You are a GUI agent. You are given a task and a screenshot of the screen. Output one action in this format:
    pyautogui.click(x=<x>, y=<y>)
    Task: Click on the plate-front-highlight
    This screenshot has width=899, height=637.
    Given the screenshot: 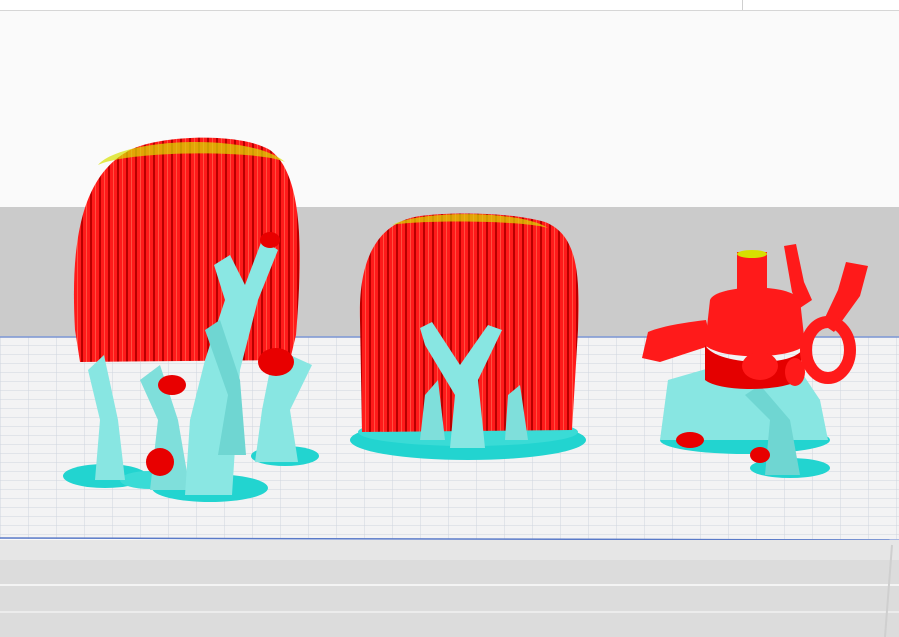 What is the action you would take?
    pyautogui.click(x=449, y=598)
    